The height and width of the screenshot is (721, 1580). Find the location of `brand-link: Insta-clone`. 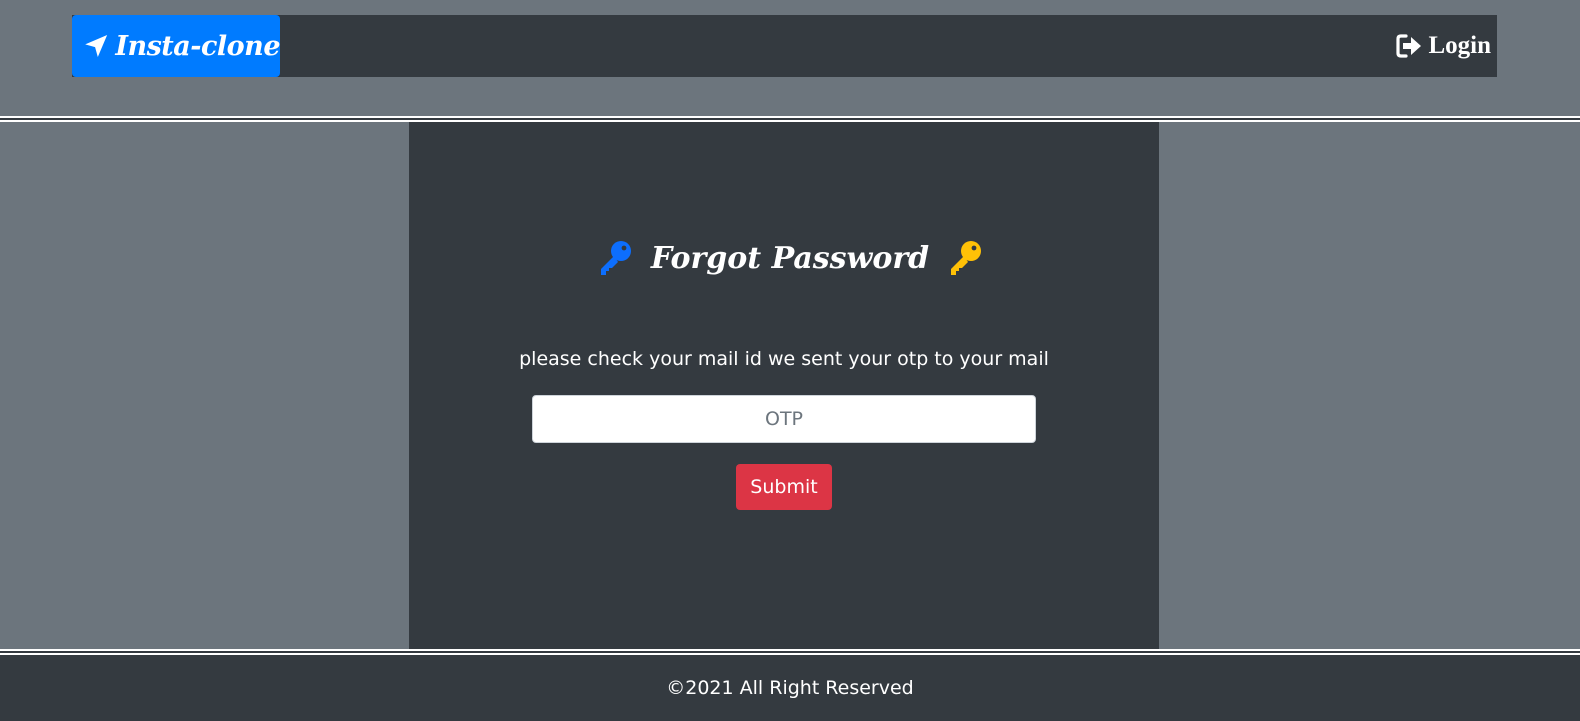

brand-link: Insta-clone is located at coordinates (176, 46).